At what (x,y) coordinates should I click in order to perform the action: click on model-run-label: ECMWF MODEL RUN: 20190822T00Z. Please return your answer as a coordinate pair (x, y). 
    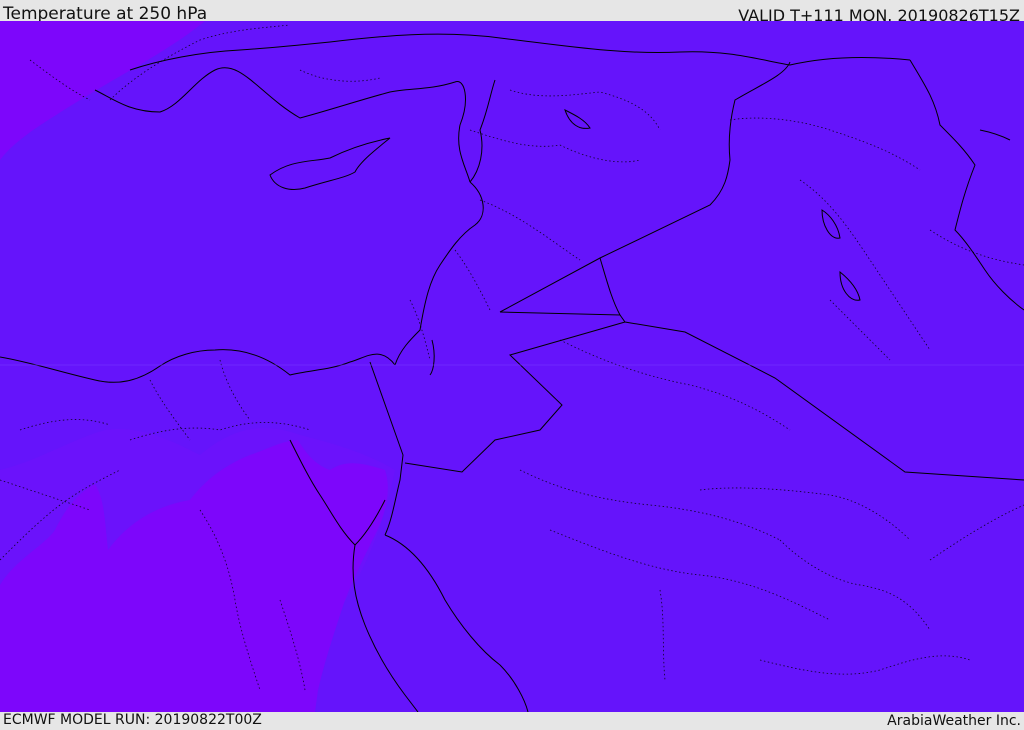
    Looking at the image, I should click on (132, 720).